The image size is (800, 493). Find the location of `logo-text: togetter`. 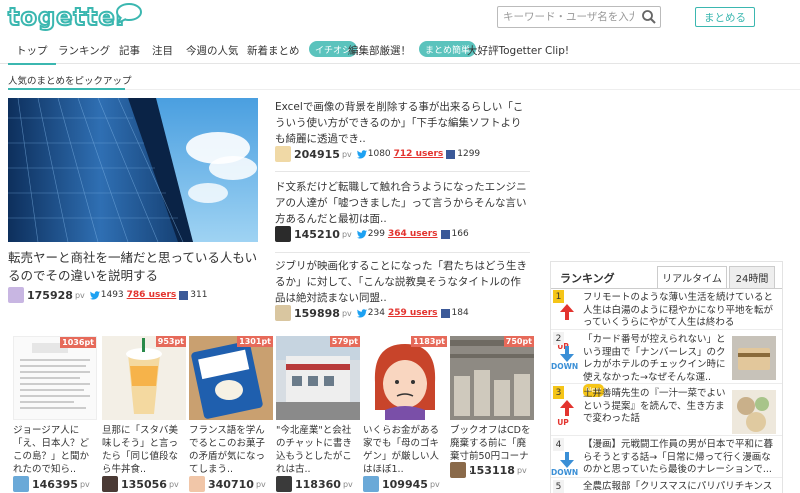

logo-text: togetter is located at coordinates (67, 17).